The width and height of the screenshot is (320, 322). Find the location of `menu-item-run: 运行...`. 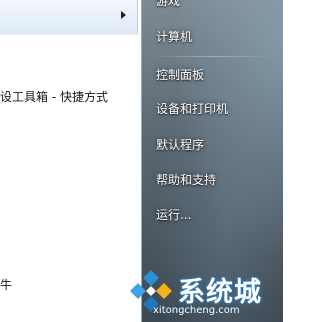

menu-item-run: 运行... is located at coordinates (173, 214).